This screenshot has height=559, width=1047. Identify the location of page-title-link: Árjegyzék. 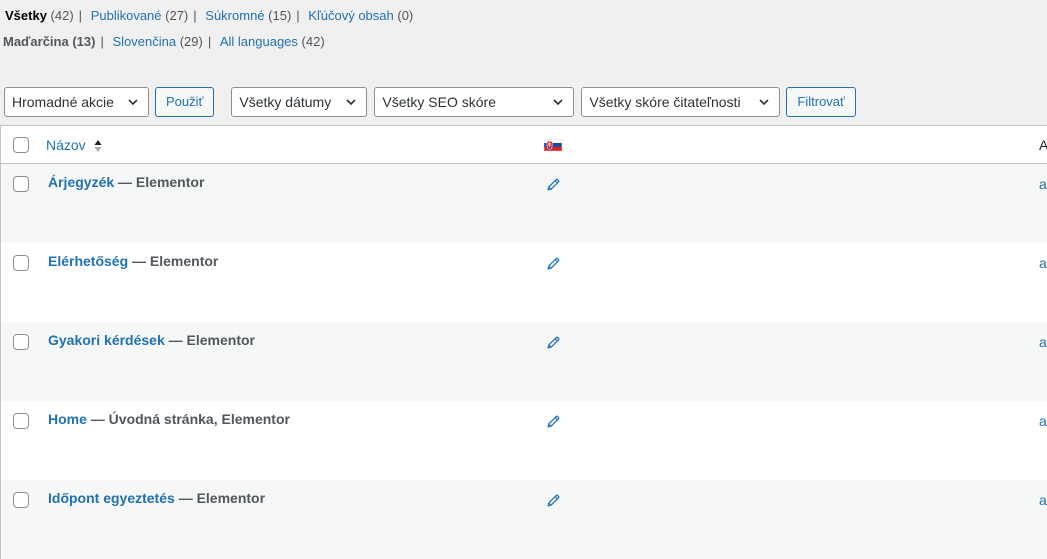
(81, 182).